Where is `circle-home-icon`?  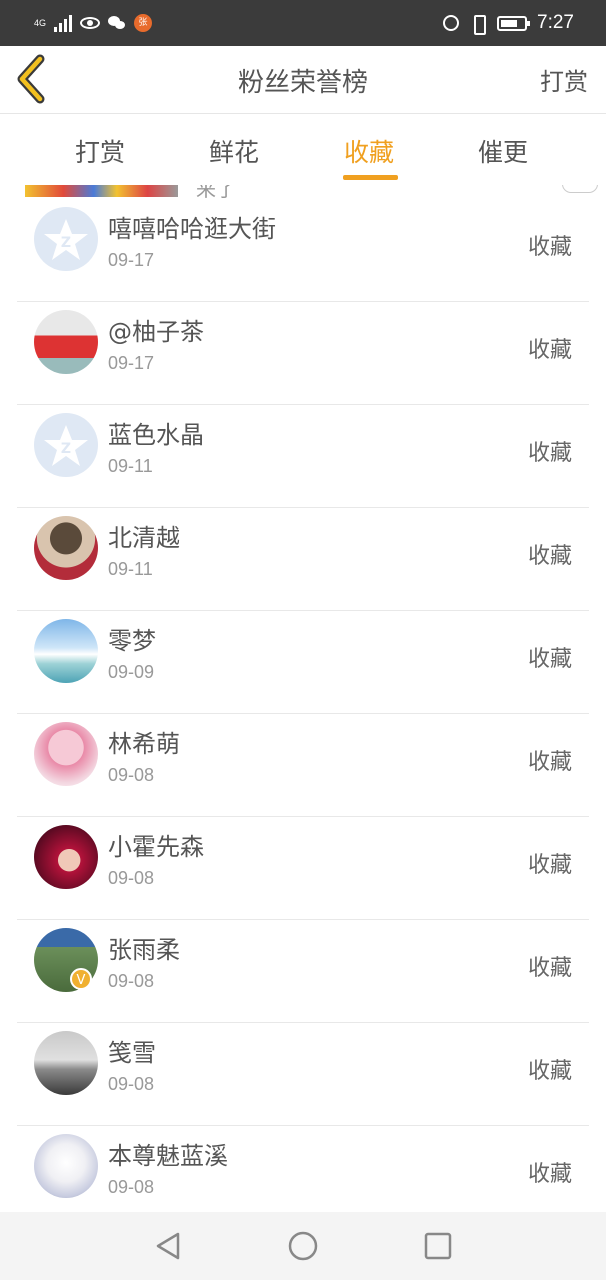
circle-home-icon is located at coordinates (303, 1246).